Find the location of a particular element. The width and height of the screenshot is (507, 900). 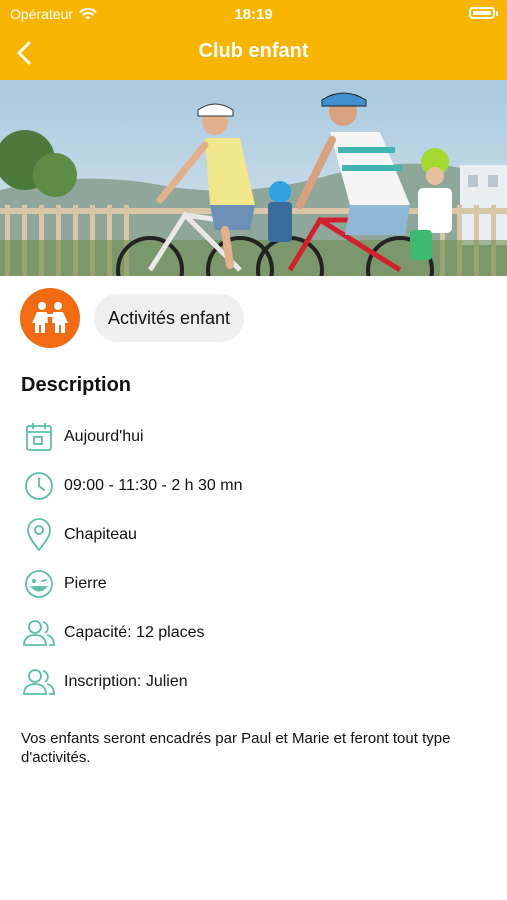

info-text-time: 09:00 - 11:30 - 2 h 30 mn is located at coordinates (153, 485).